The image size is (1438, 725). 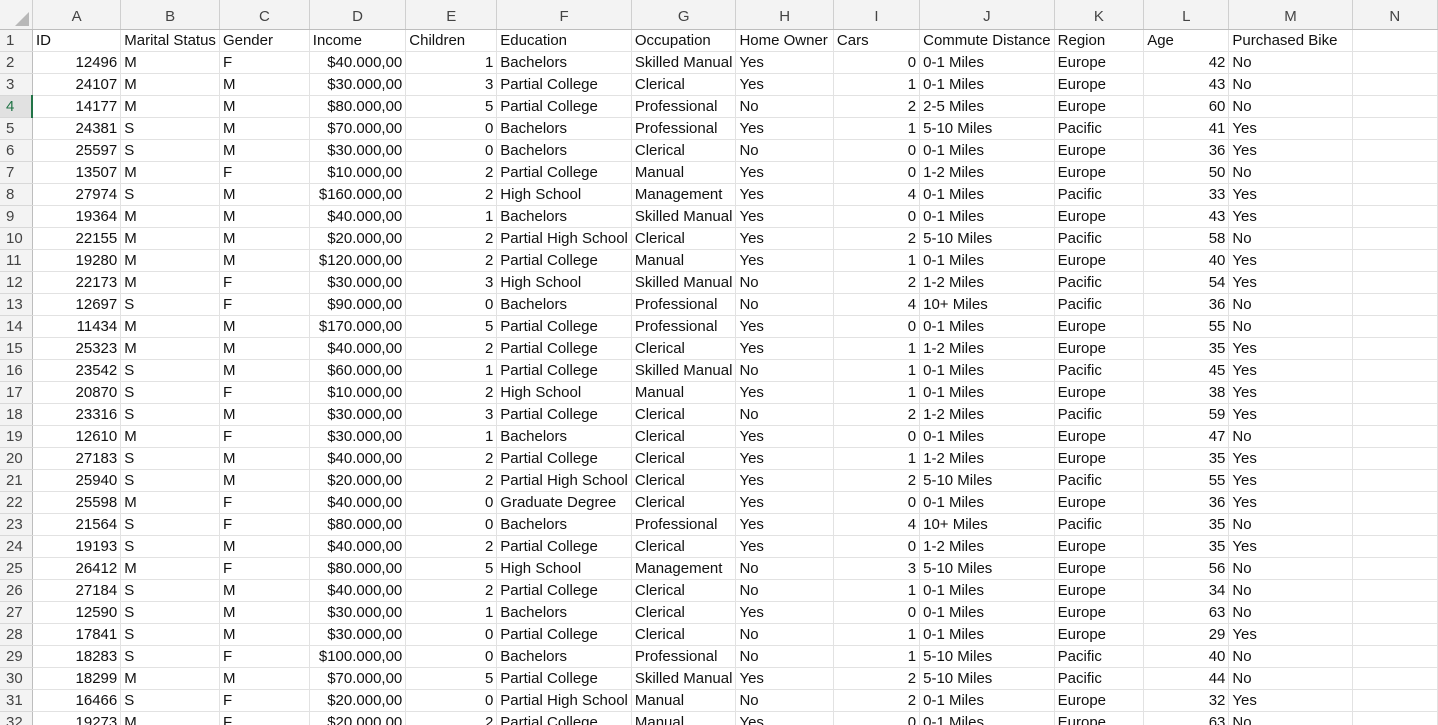 What do you see at coordinates (1186, 40) in the screenshot?
I see `header-cell: Age` at bounding box center [1186, 40].